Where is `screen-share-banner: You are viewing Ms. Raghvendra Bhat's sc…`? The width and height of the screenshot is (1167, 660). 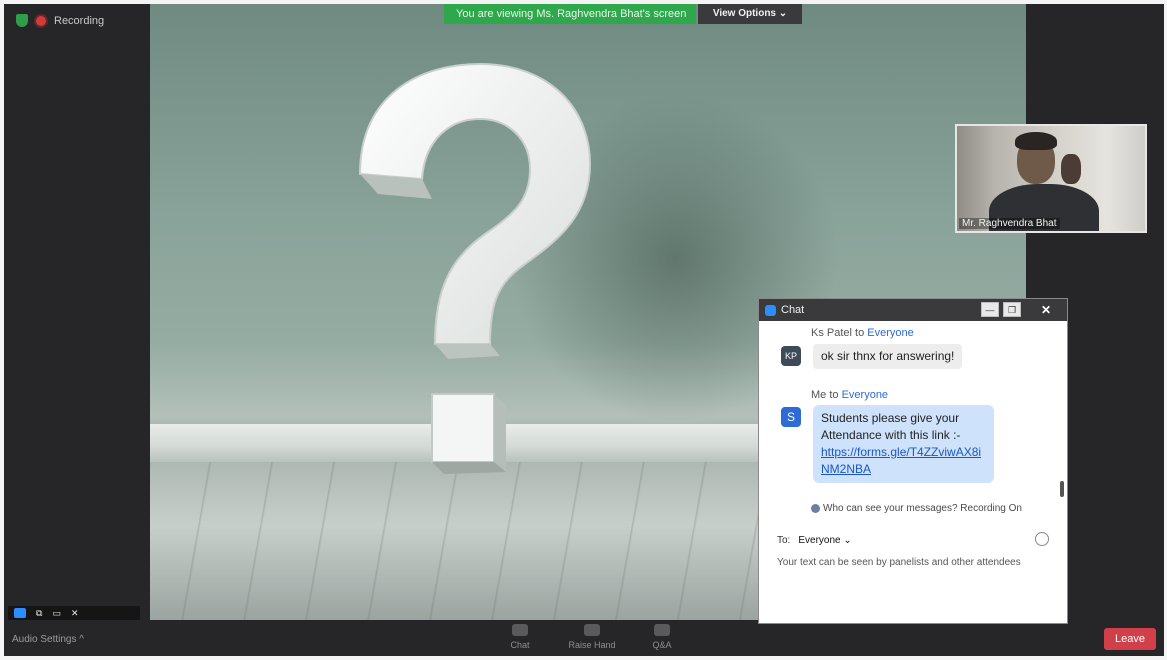 screen-share-banner: You are viewing Ms. Raghvendra Bhat's sc… is located at coordinates (570, 14).